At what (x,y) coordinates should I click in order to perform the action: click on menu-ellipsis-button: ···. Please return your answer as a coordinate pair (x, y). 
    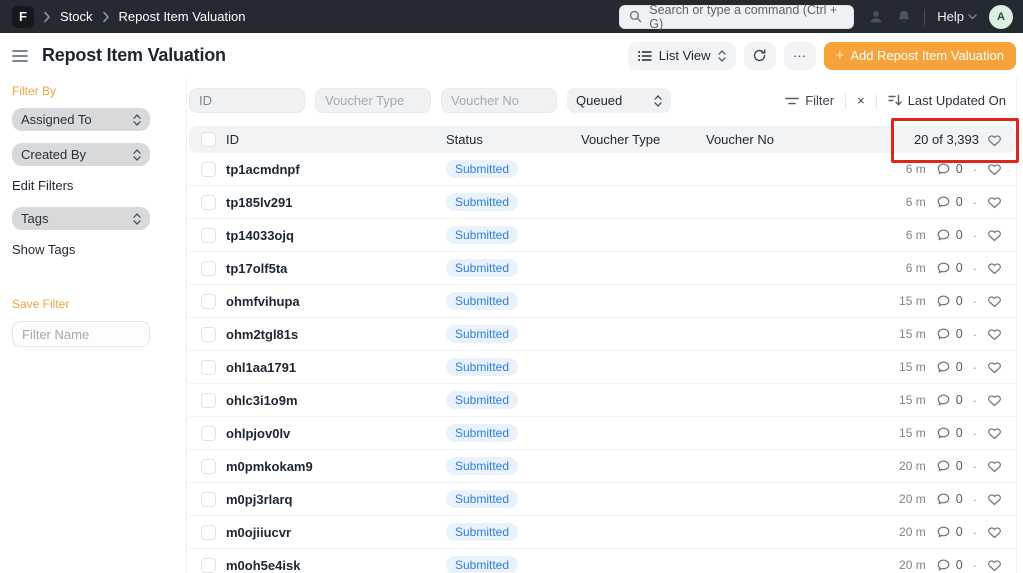
    Looking at the image, I should click on (799, 55).